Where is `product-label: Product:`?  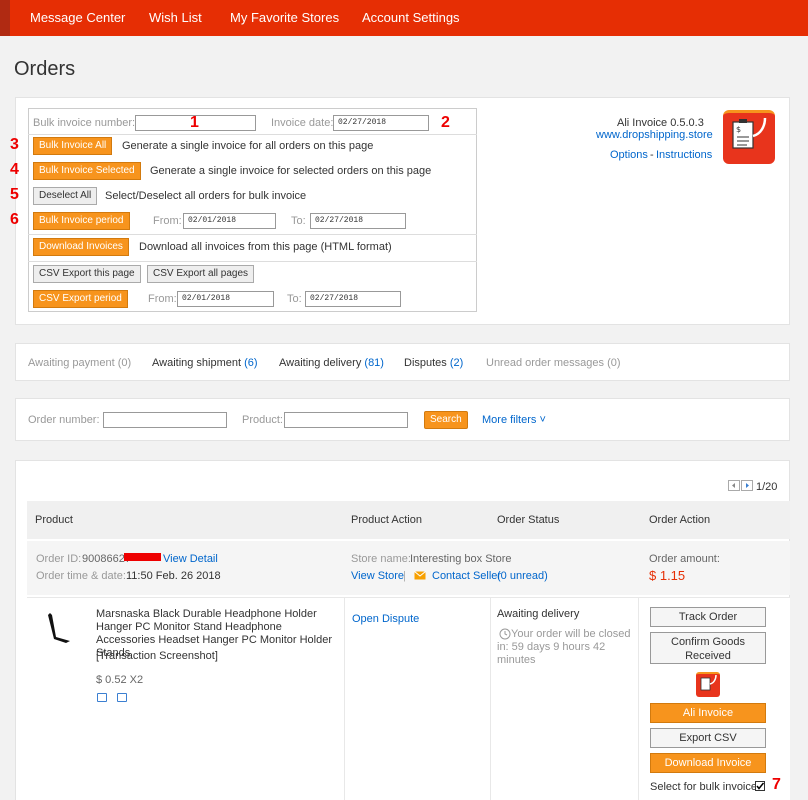 product-label: Product: is located at coordinates (262, 420).